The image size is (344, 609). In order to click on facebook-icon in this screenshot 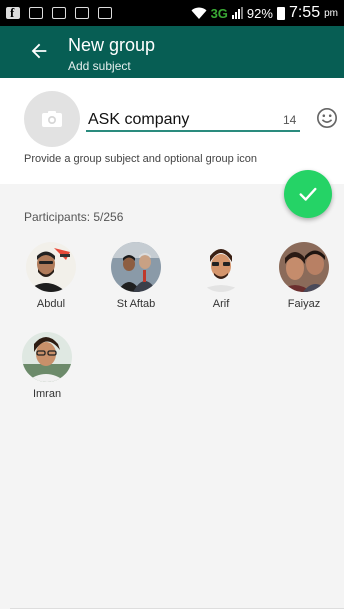, I will do `click(13, 13)`.